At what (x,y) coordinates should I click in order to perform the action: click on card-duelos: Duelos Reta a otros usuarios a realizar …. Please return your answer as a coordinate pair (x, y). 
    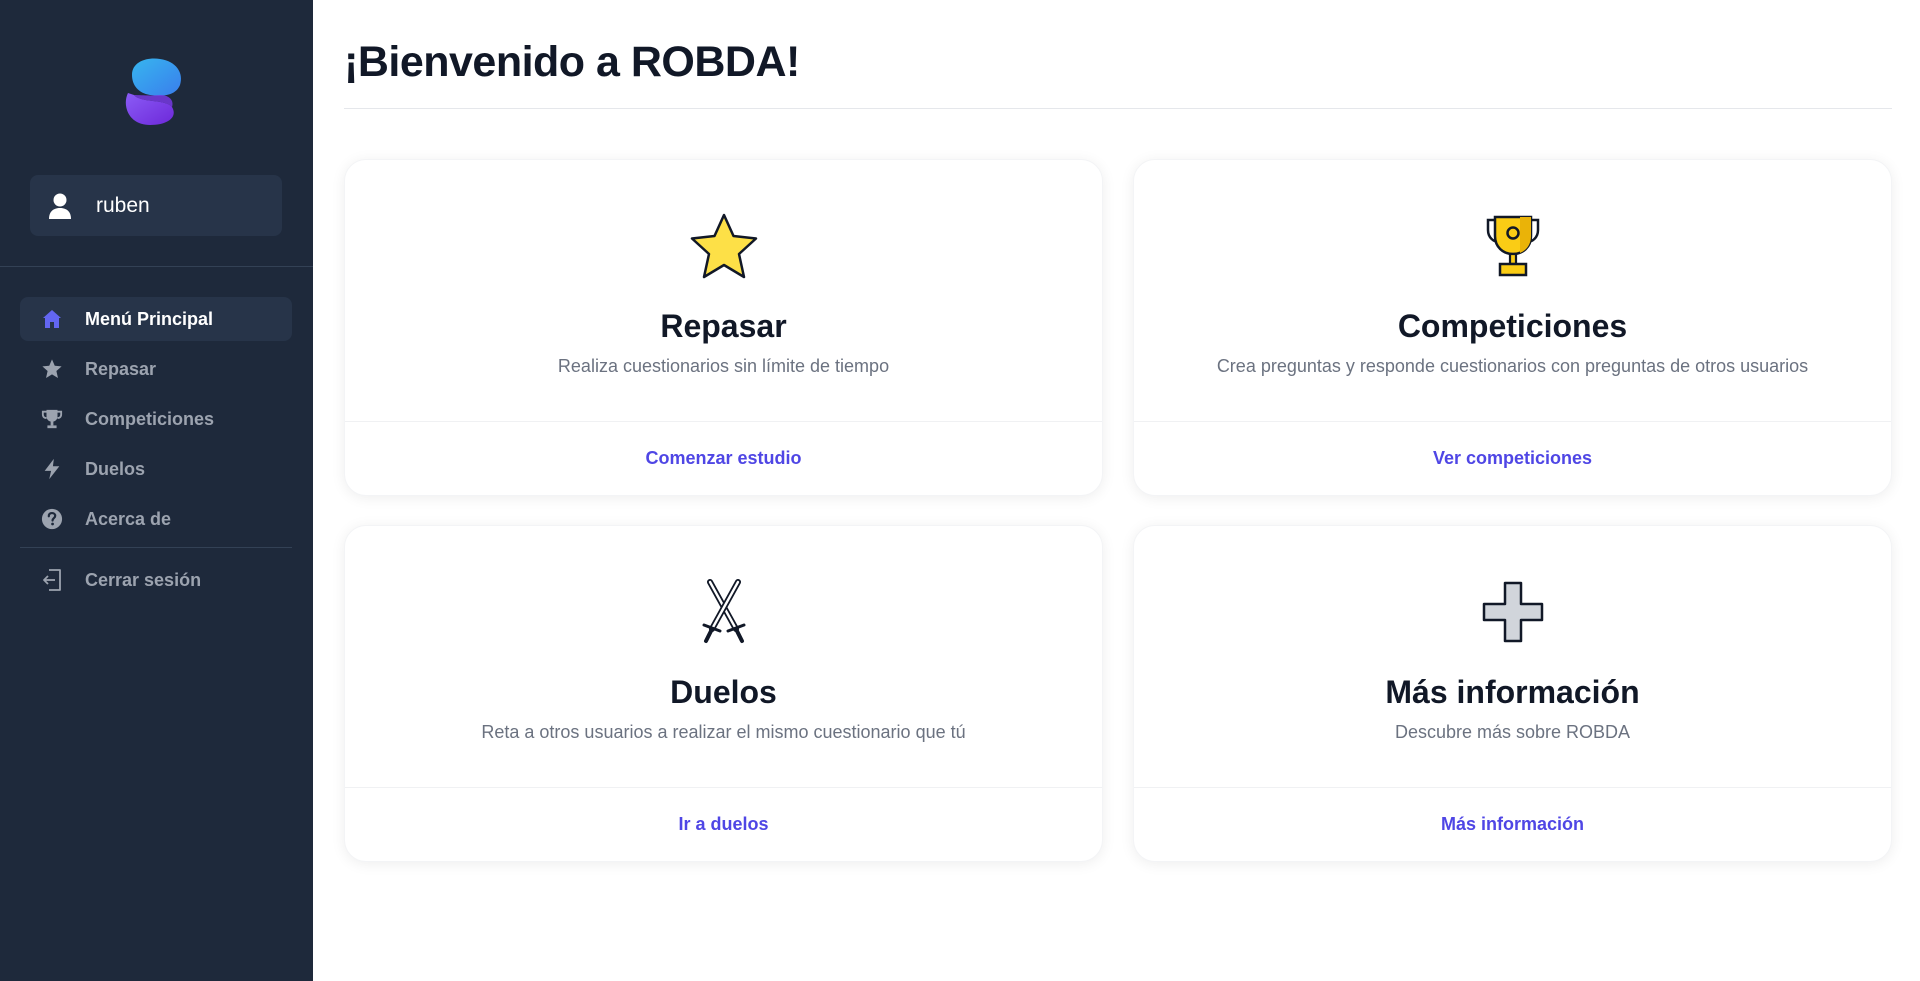
    Looking at the image, I should click on (723, 693).